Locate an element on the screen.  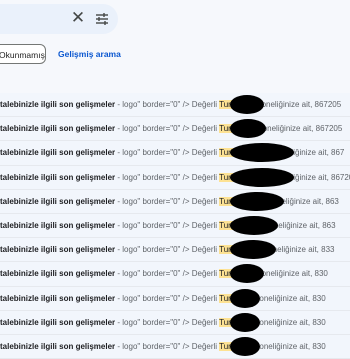
tune-icon is located at coordinates (102, 19).